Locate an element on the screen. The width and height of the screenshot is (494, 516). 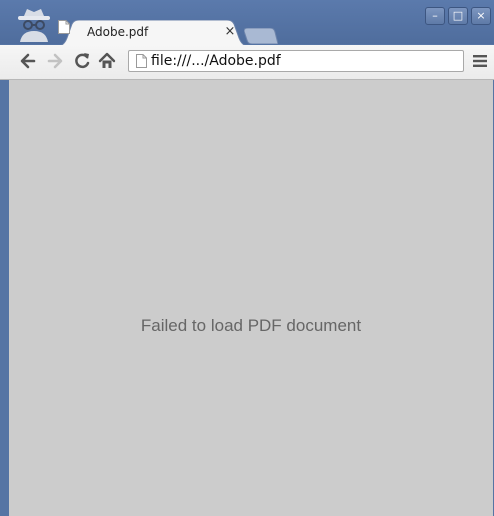
tab-close-icon: × is located at coordinates (230, 32).